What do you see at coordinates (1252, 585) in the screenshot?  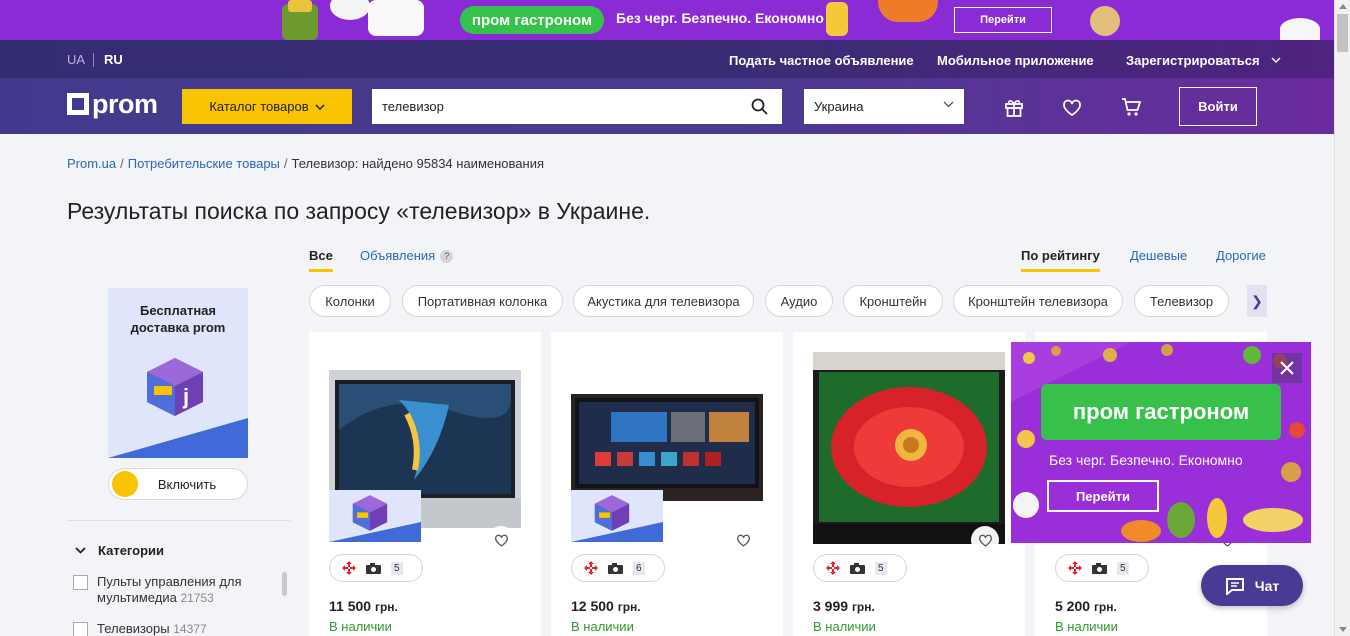 I see `chat-button: Чат` at bounding box center [1252, 585].